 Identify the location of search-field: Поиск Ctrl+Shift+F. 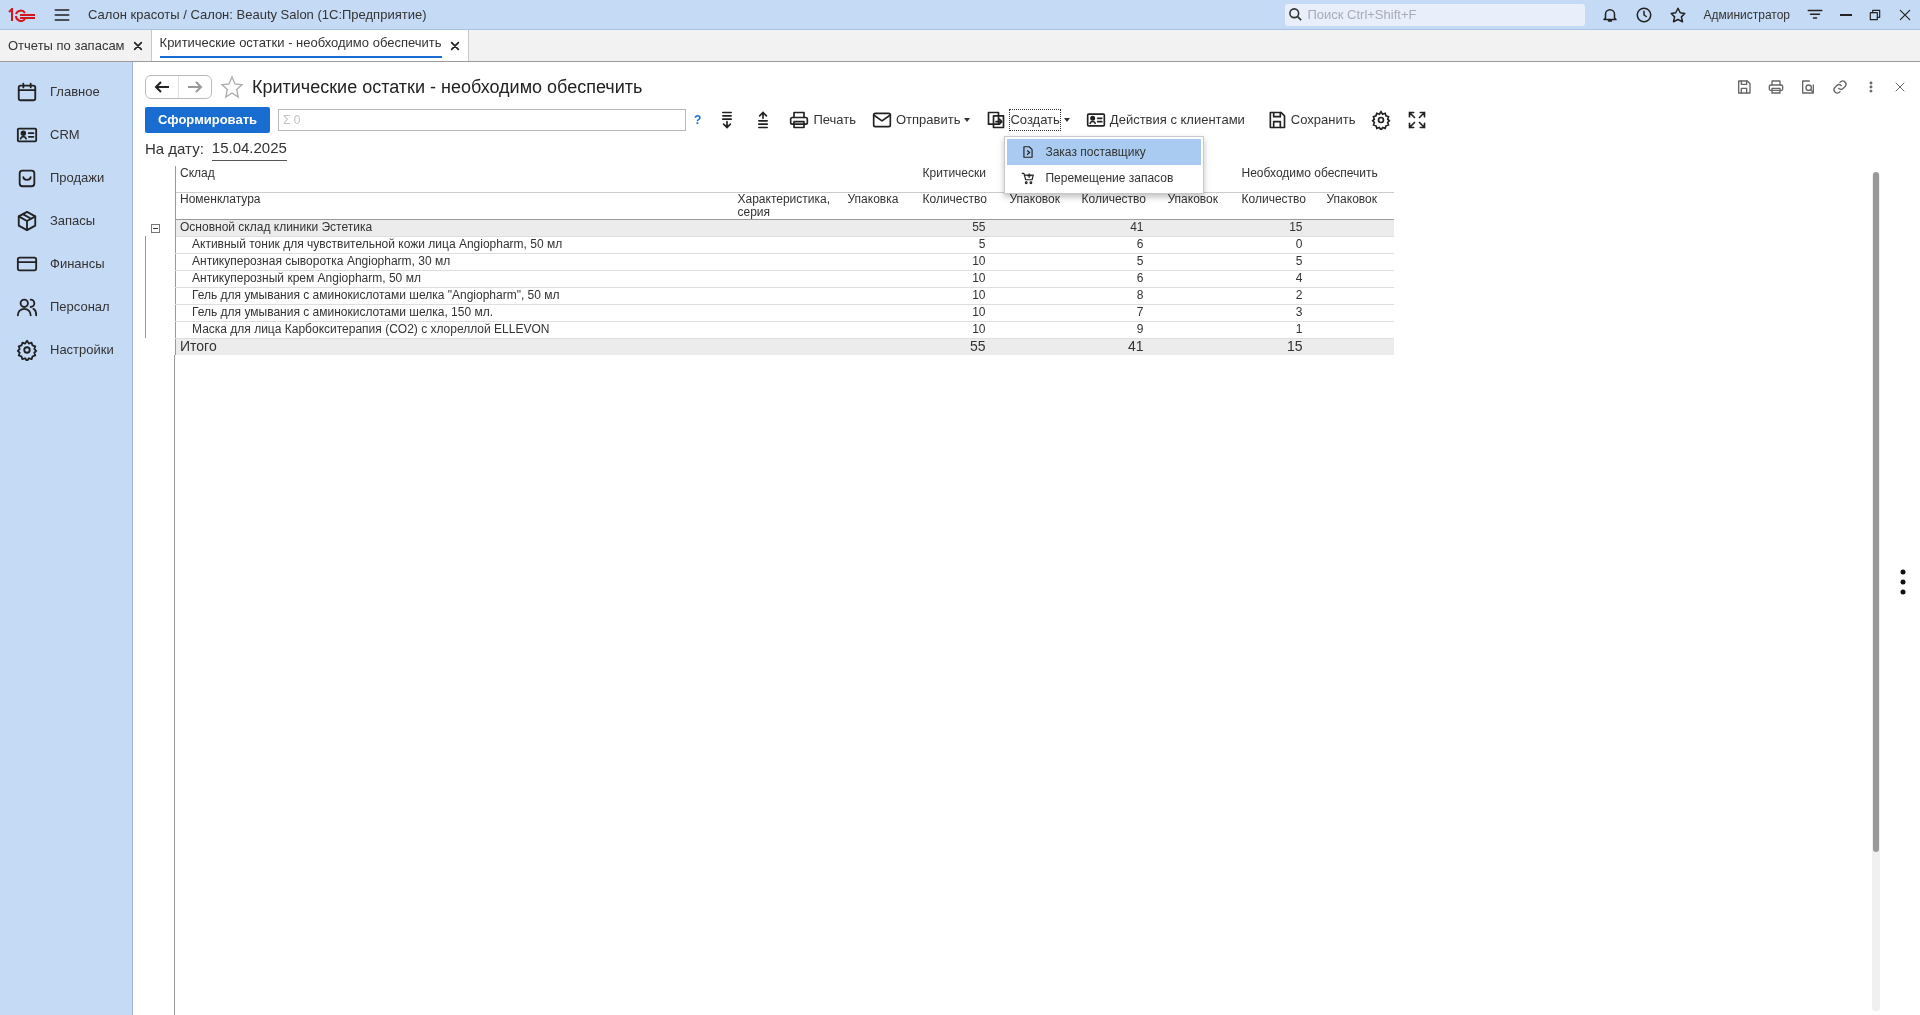
(1435, 14).